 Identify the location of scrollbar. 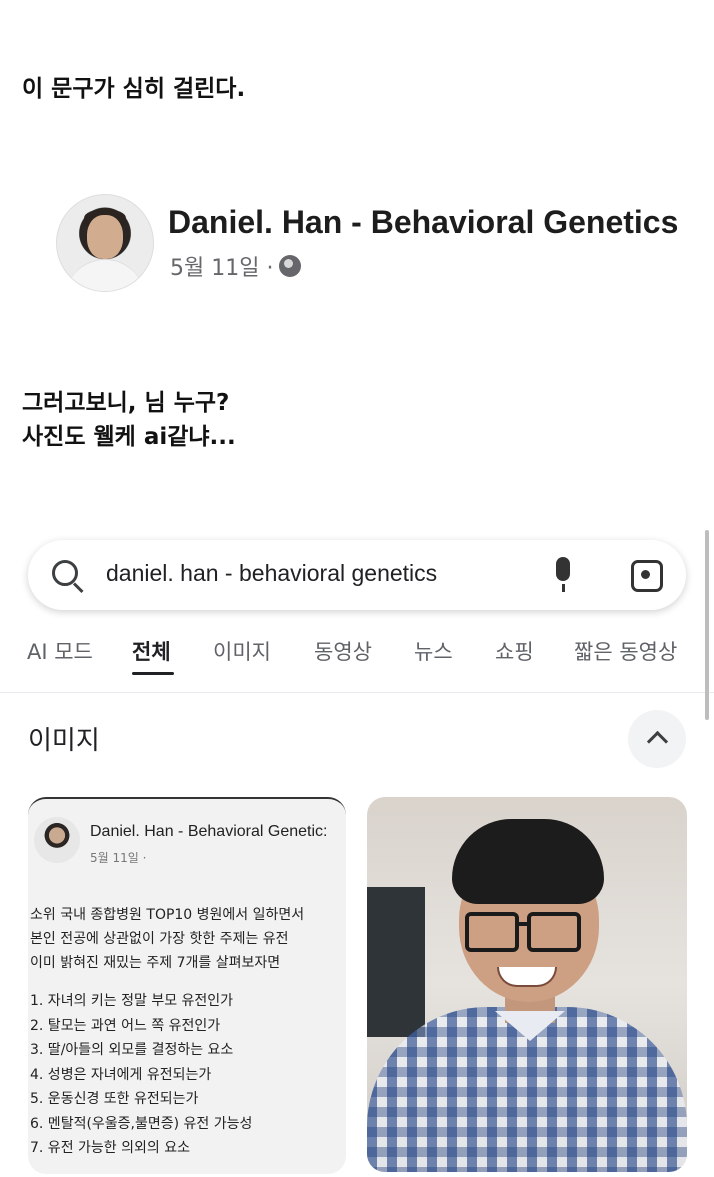
(707, 625).